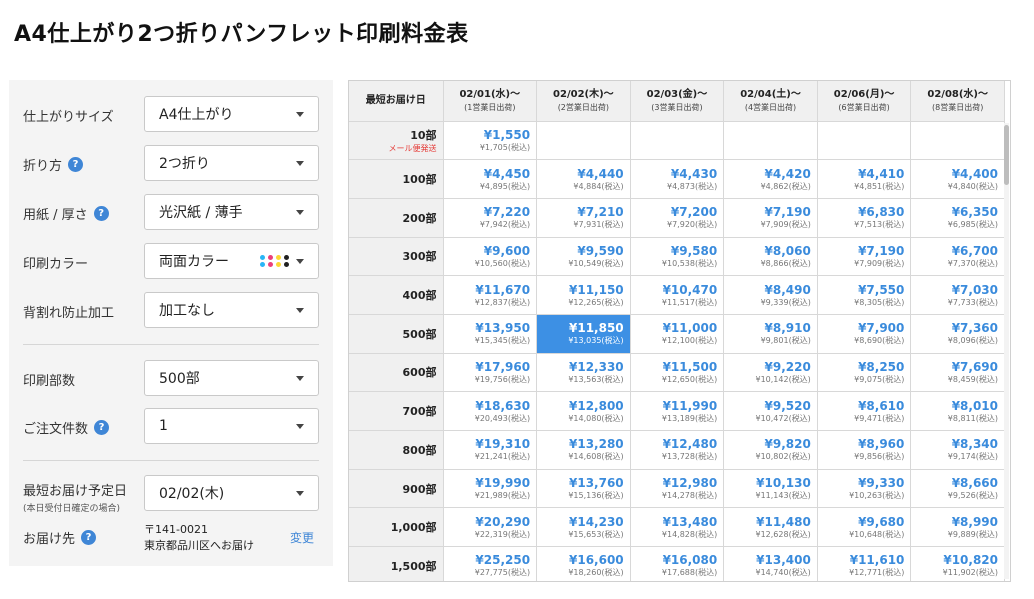 Image resolution: width=1034 pixels, height=599 pixels. What do you see at coordinates (300, 310) in the screenshot?
I see `chevron-down-icon` at bounding box center [300, 310].